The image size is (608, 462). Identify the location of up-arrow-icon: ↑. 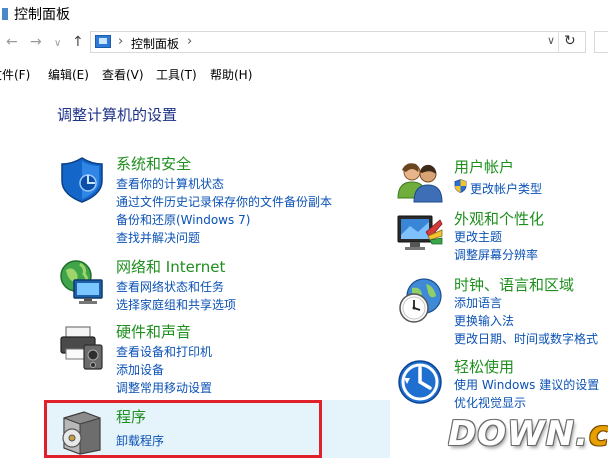
(78, 42).